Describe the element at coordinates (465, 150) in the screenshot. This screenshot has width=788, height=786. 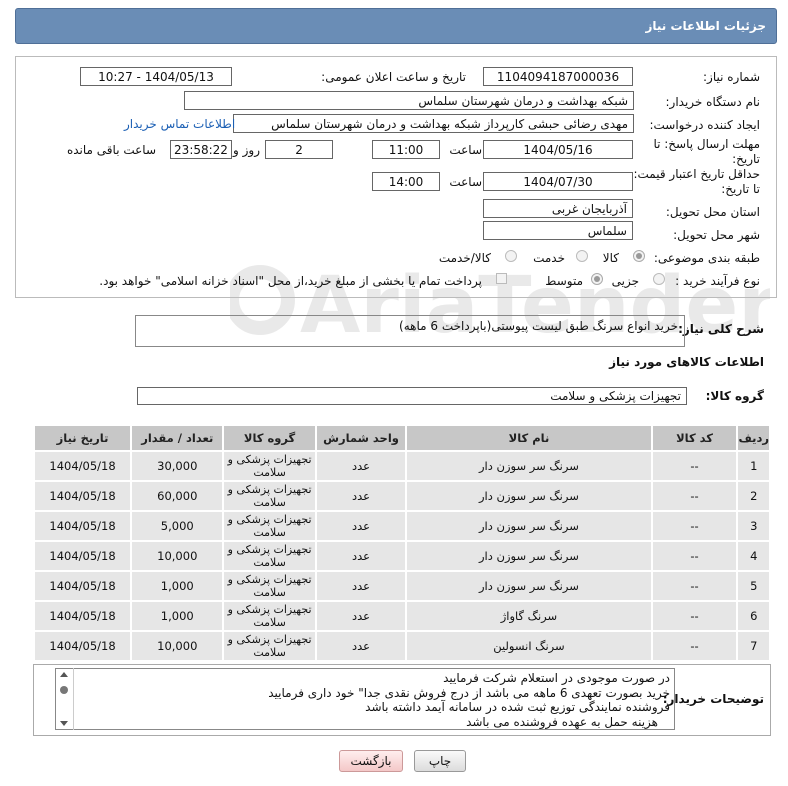
I see `deadline-time-label: ساعت` at that location.